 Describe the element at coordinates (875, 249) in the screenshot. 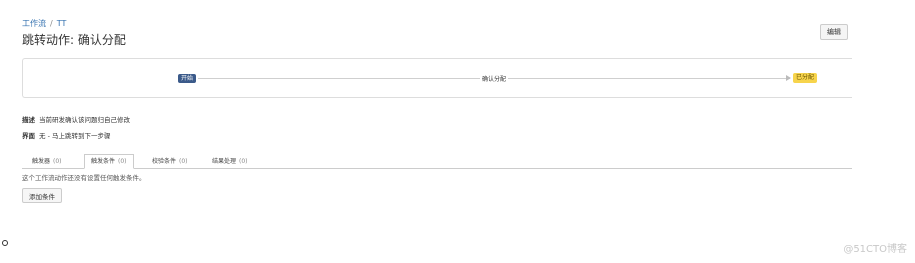

I see `watermark: @51CTO博客` at that location.